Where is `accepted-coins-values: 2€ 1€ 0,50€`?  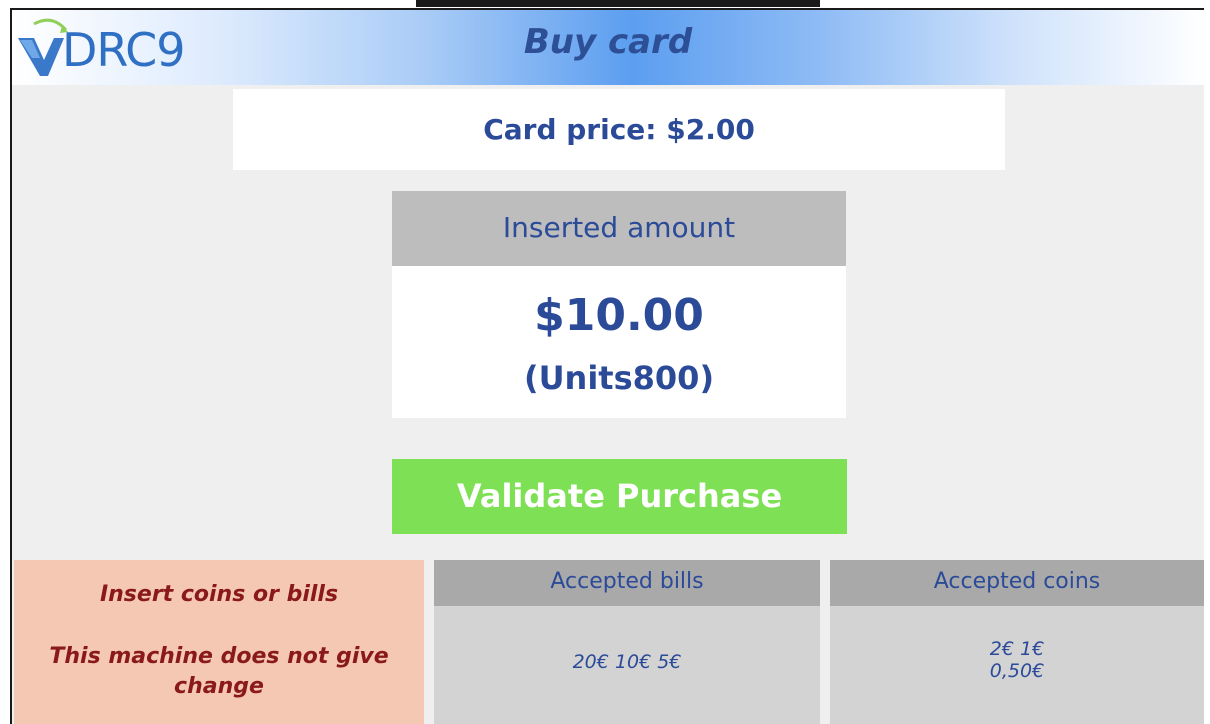 accepted-coins-values: 2€ 1€ 0,50€ is located at coordinates (1017, 660).